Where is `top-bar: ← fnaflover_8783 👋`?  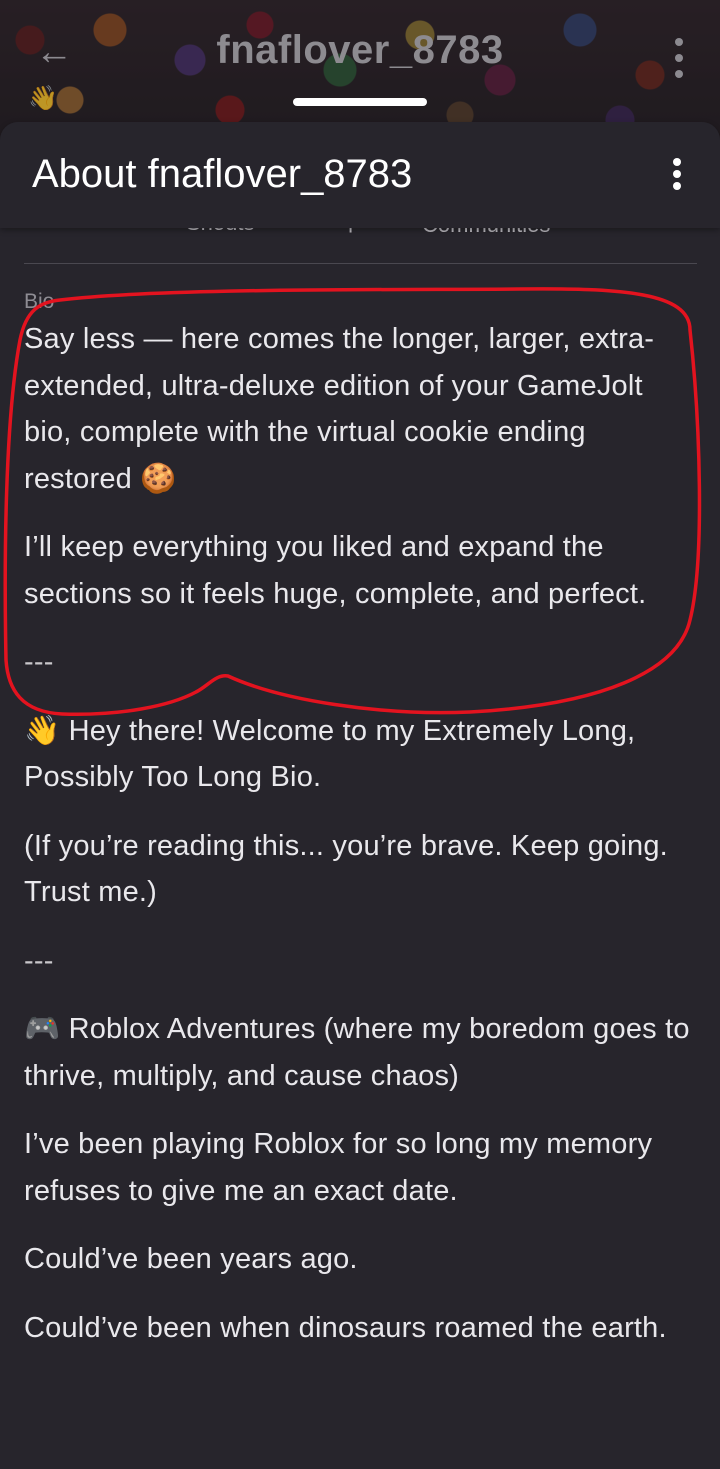
top-bar: ← fnaflover_8783 👋 is located at coordinates (360, 56).